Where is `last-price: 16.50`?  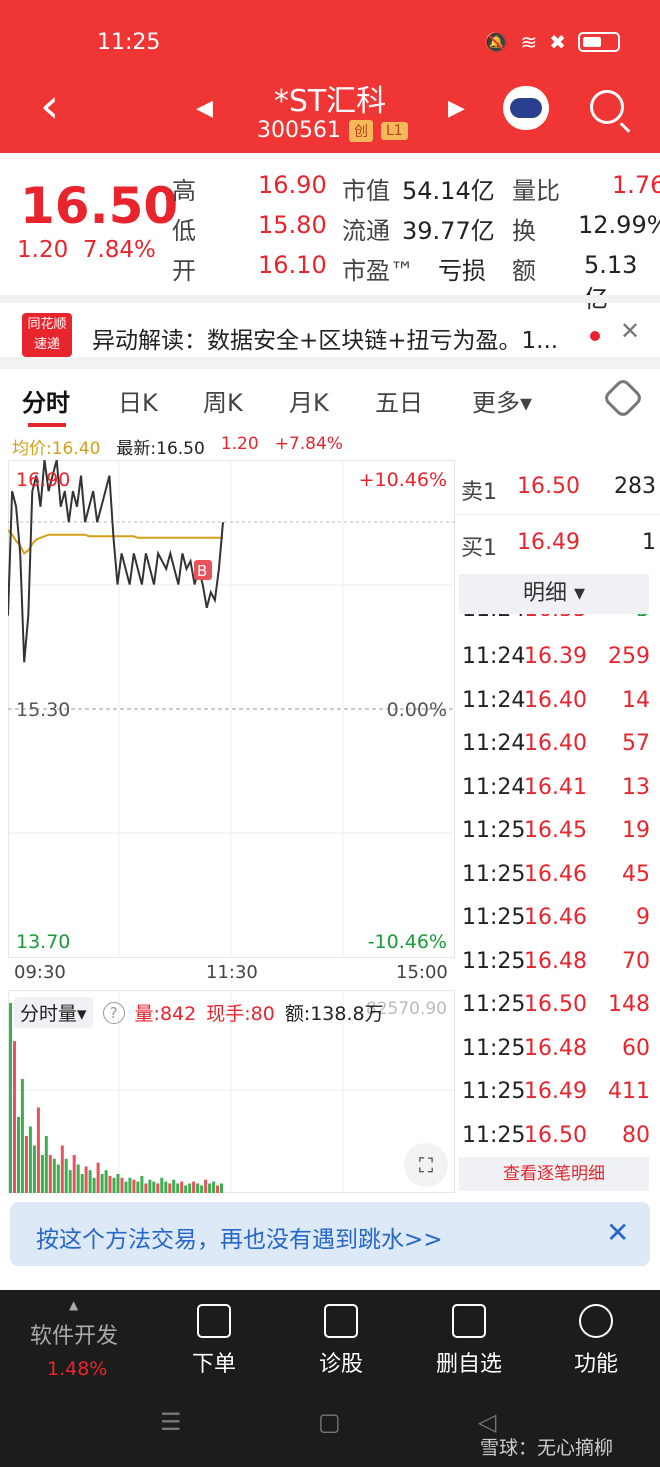 last-price: 16.50 is located at coordinates (99, 206).